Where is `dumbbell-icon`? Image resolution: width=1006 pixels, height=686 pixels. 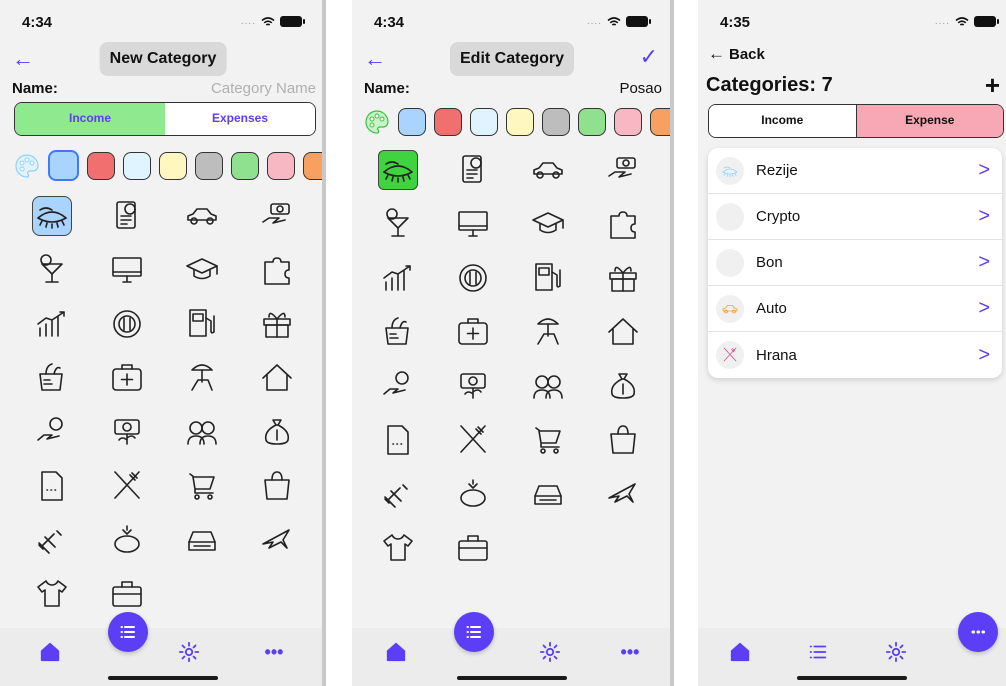 dumbbell-icon is located at coordinates (398, 494).